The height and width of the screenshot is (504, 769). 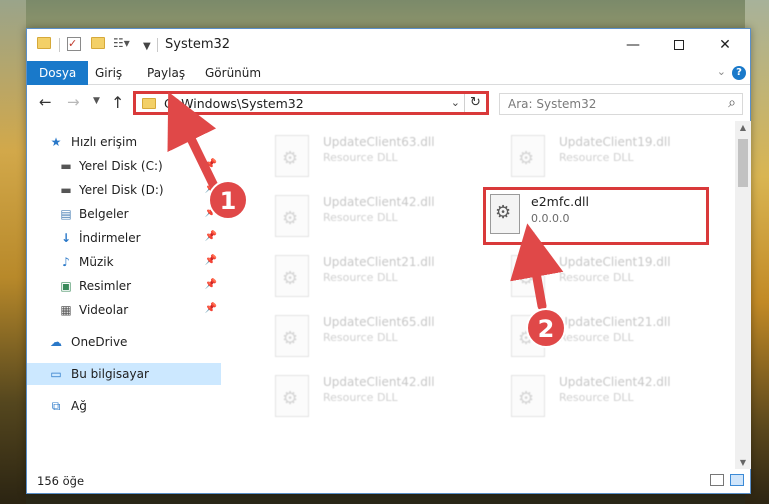 What do you see at coordinates (121, 166) in the screenshot?
I see `nav-item-label: Yerel Disk (C:)` at bounding box center [121, 166].